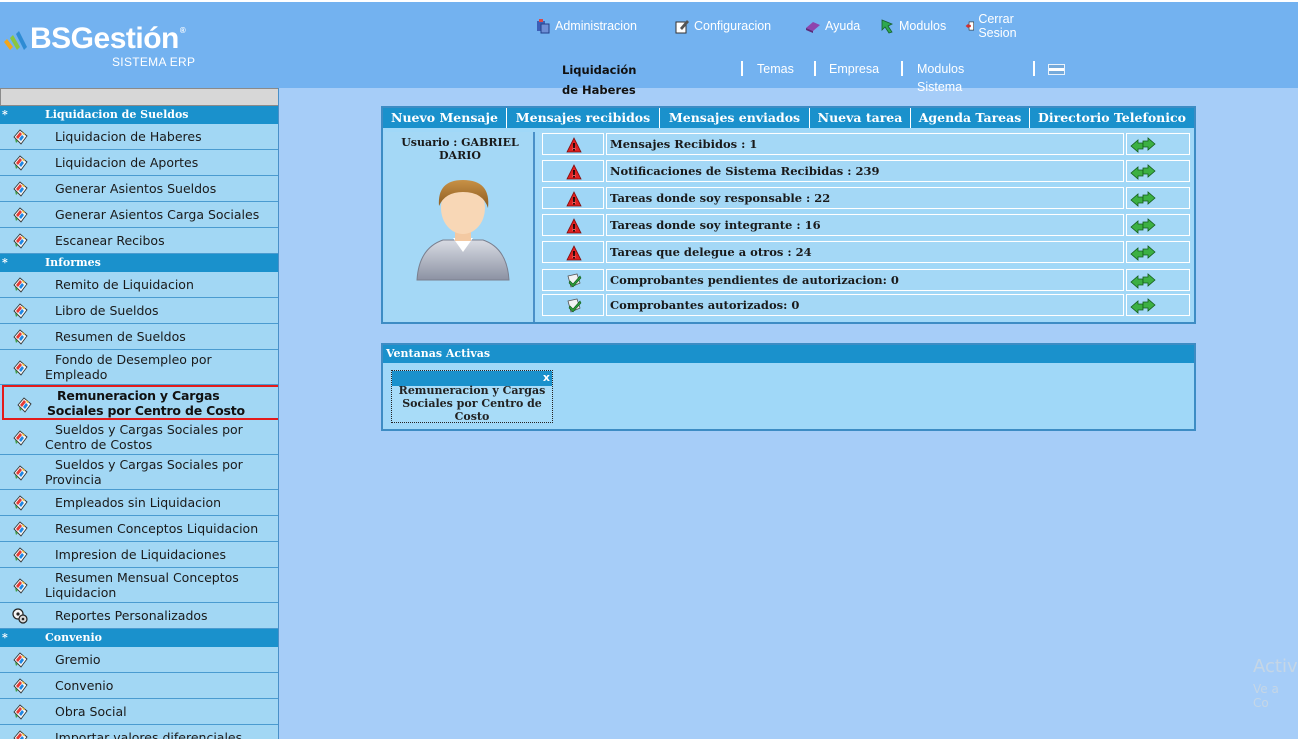  Describe the element at coordinates (865, 225) in the screenshot. I see `message-row: Tareas donde soy integrante : 16` at that location.